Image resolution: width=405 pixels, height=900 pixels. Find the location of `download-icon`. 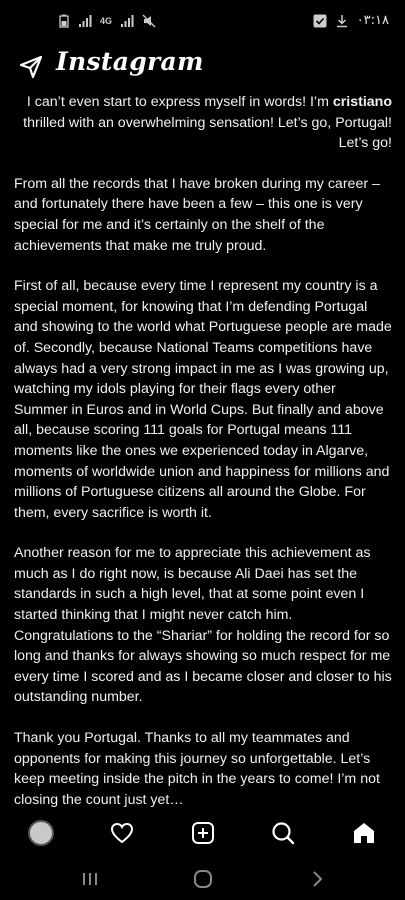

download-icon is located at coordinates (341, 20).